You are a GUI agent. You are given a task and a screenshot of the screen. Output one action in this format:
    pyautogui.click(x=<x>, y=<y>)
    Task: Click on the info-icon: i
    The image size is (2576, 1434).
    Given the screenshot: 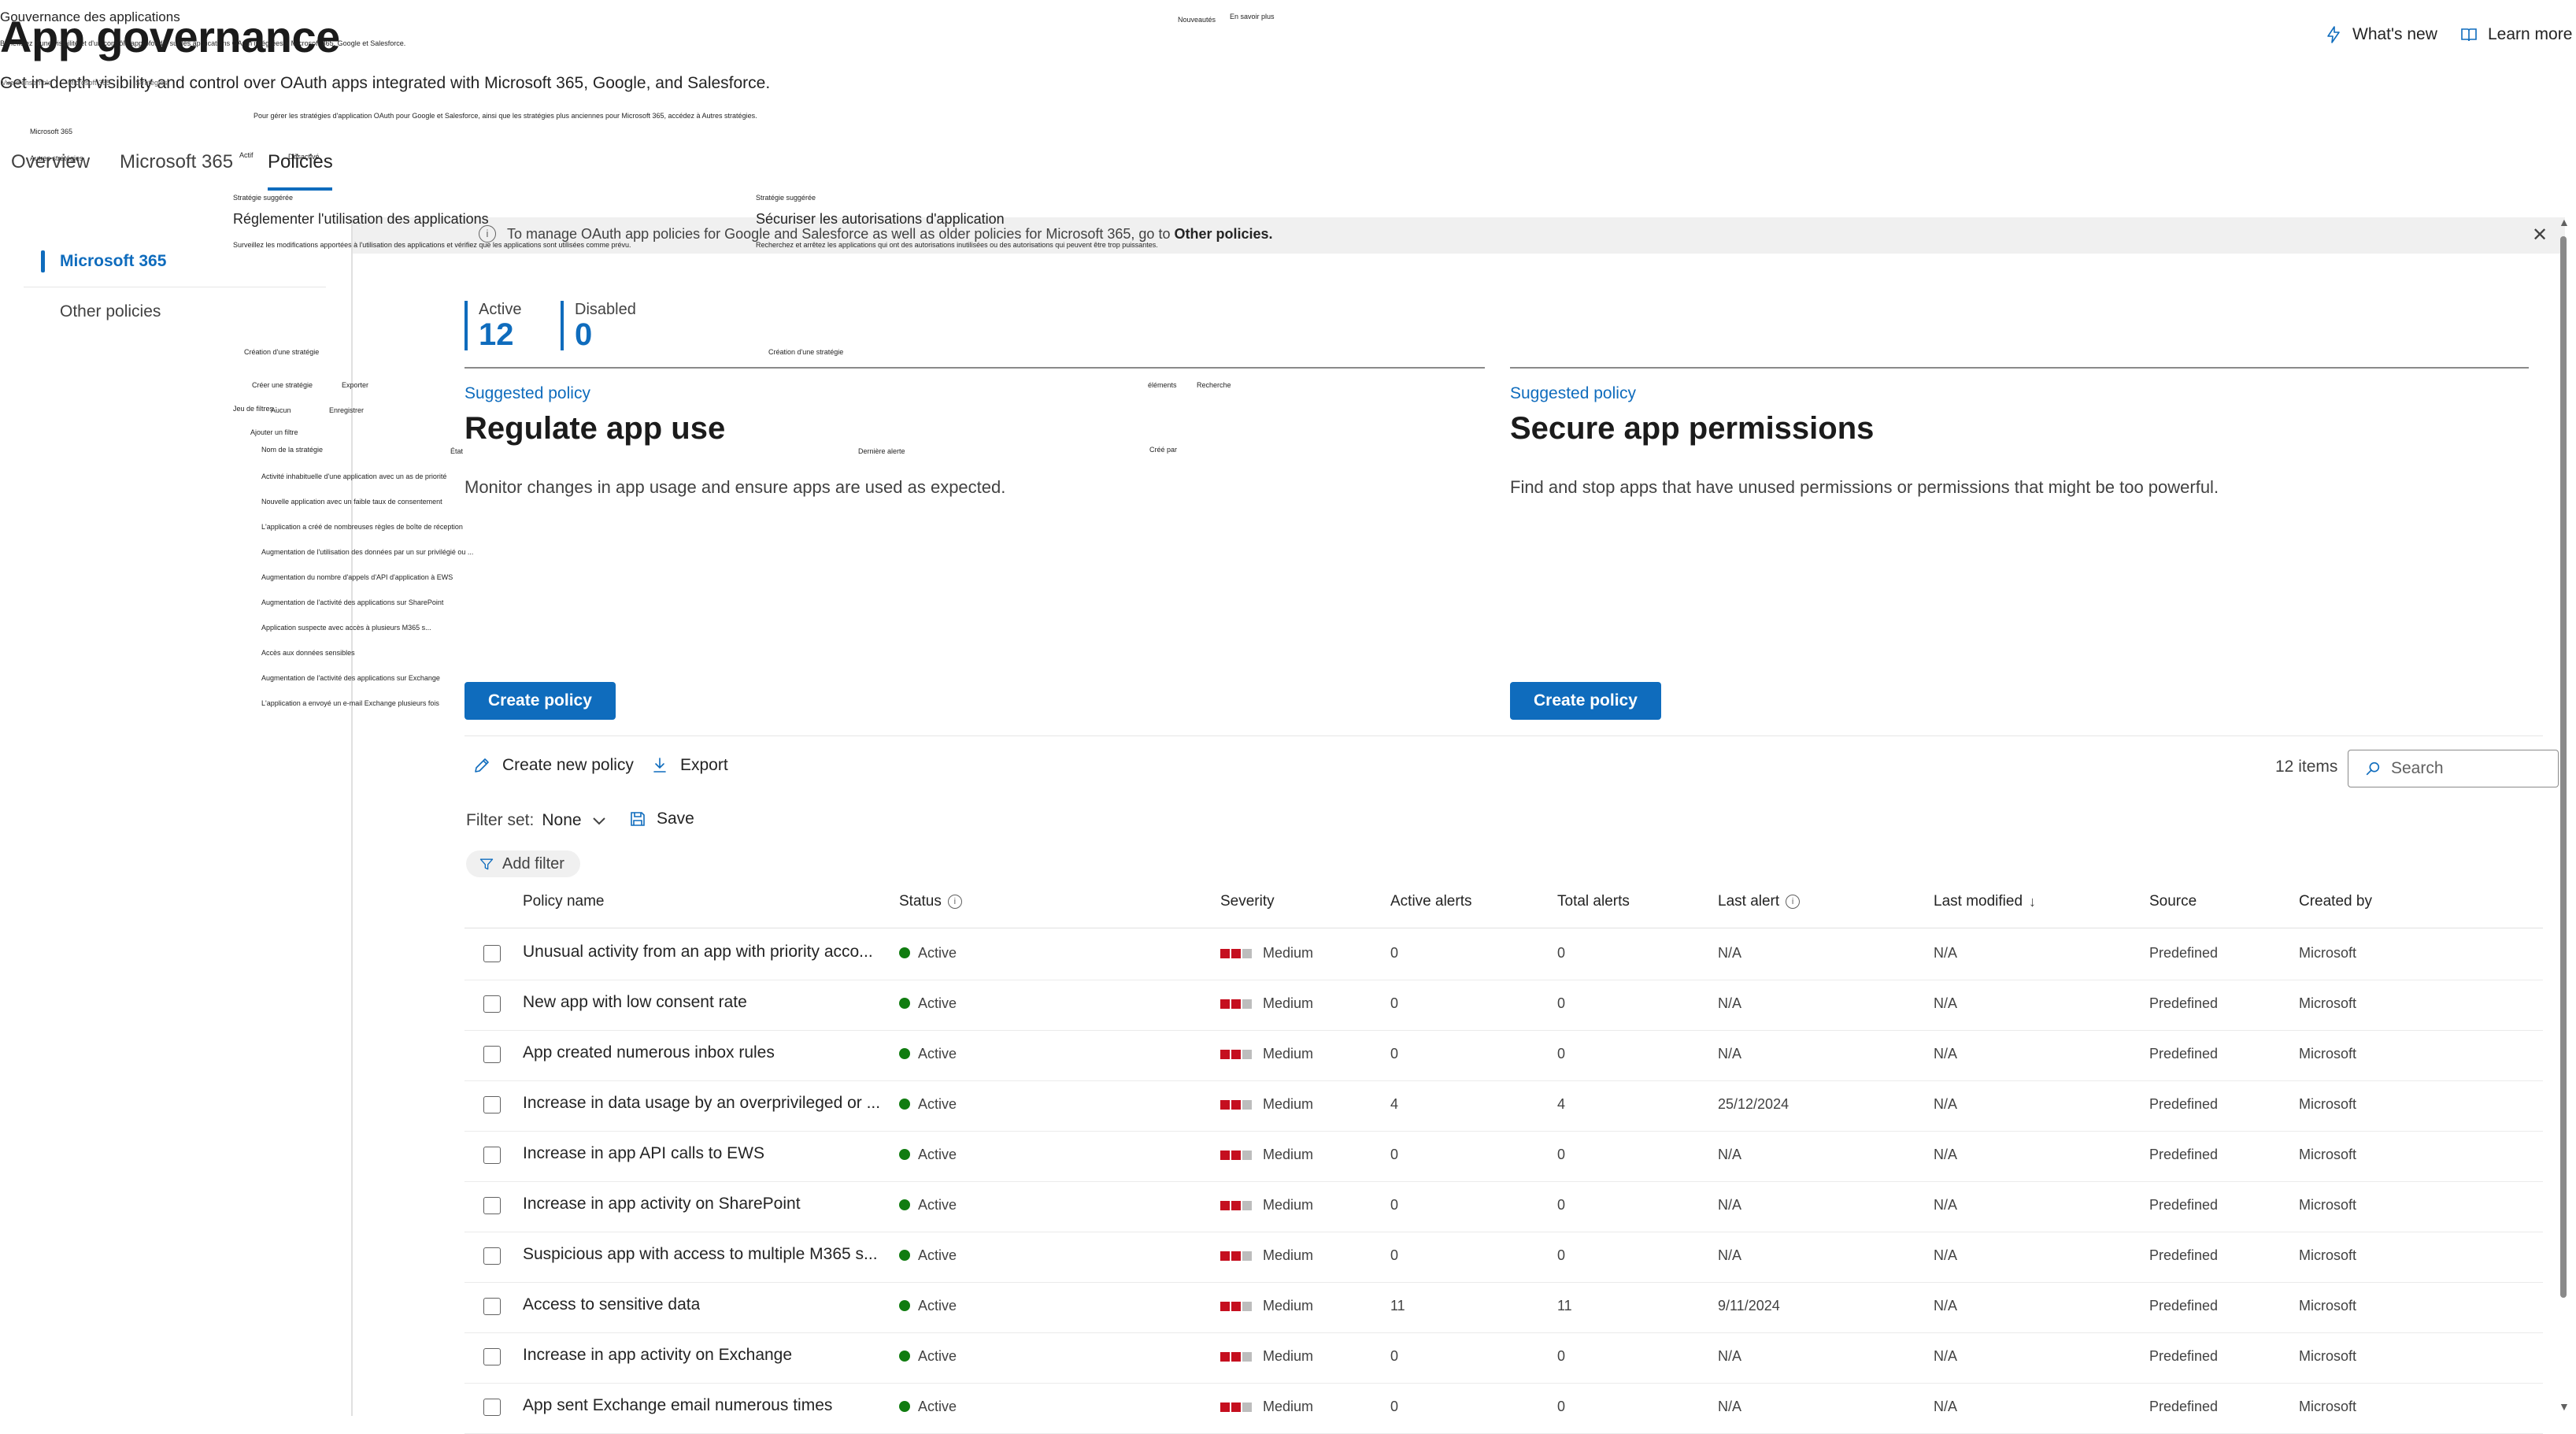 What is the action you would take?
    pyautogui.click(x=487, y=234)
    